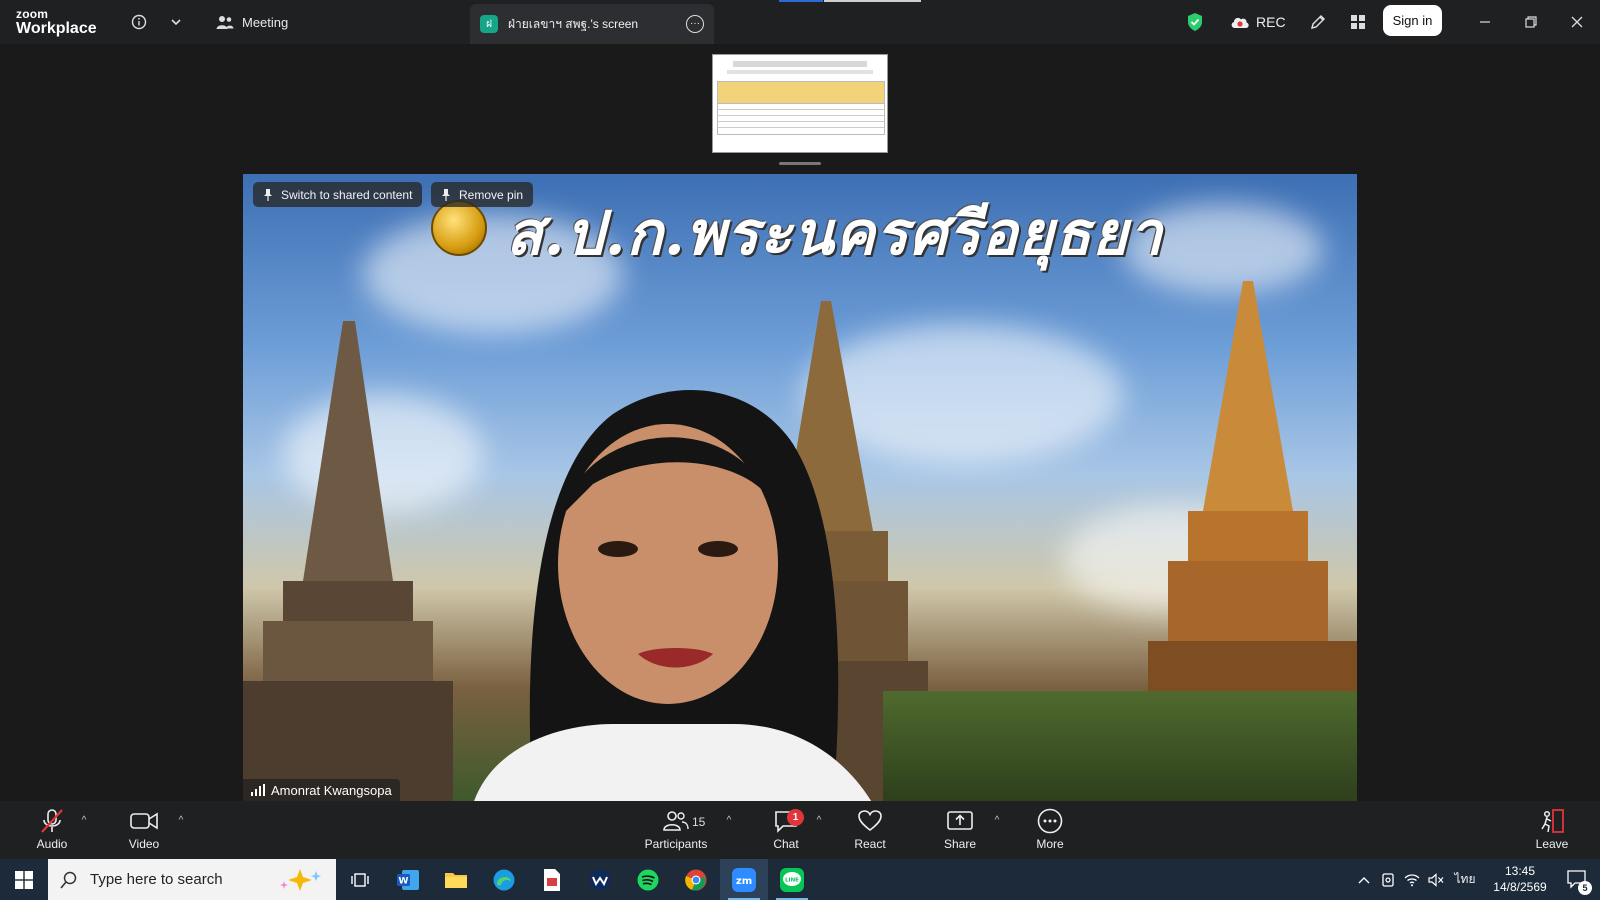 The height and width of the screenshot is (900, 1600). What do you see at coordinates (648, 879) in the screenshot?
I see `spotify-app-icon` at bounding box center [648, 879].